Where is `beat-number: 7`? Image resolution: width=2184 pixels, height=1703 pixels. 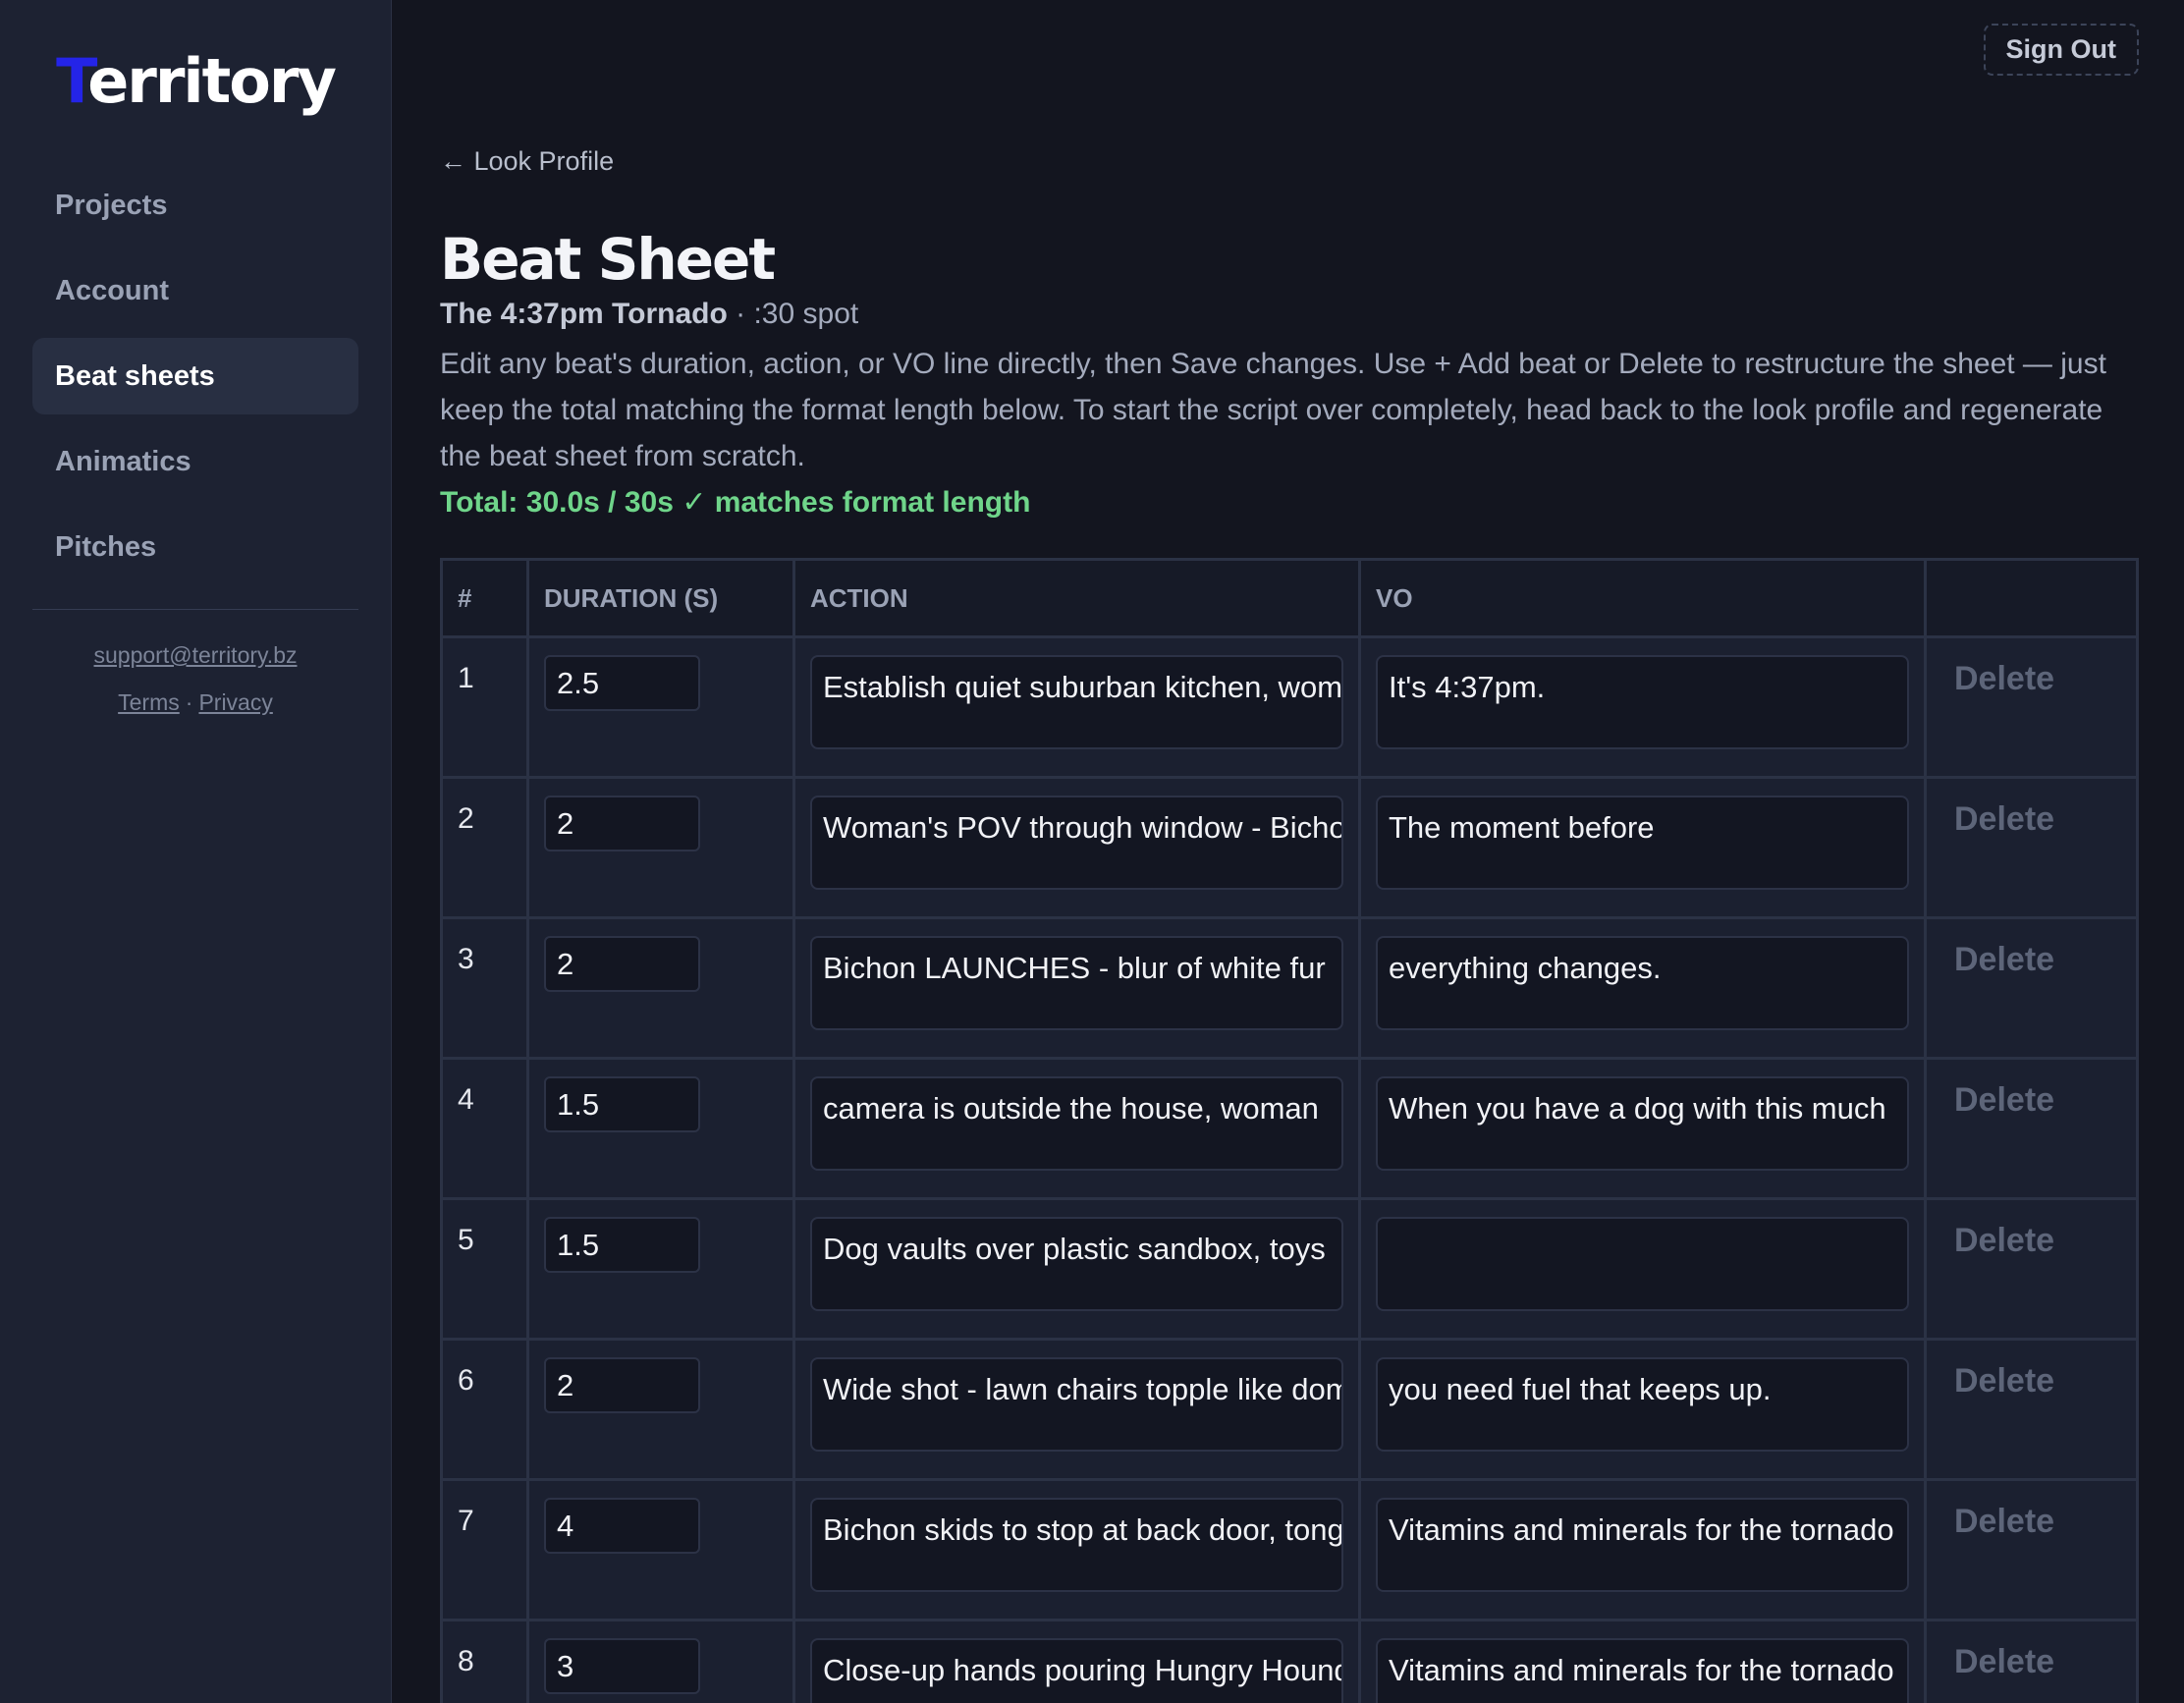 beat-number: 7 is located at coordinates (484, 1549).